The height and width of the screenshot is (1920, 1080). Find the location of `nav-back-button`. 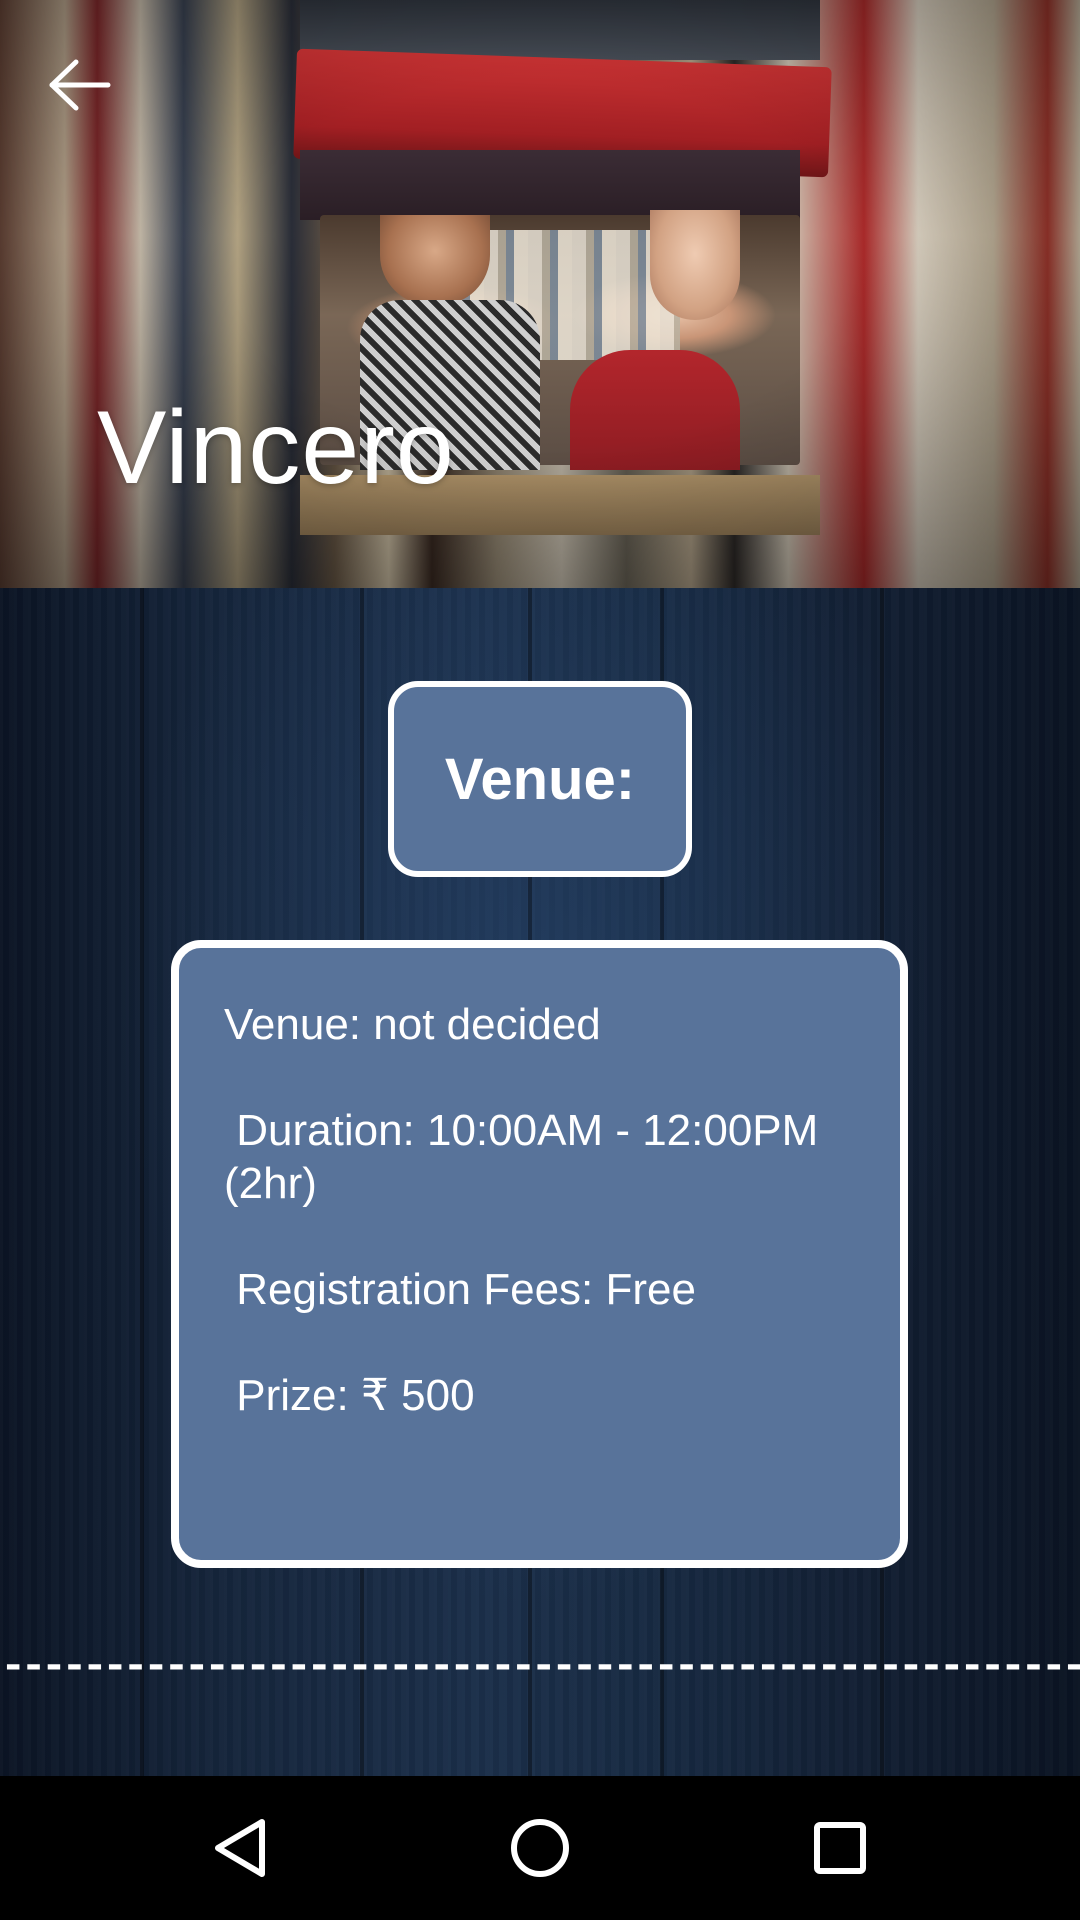

nav-back-button is located at coordinates (240, 1848).